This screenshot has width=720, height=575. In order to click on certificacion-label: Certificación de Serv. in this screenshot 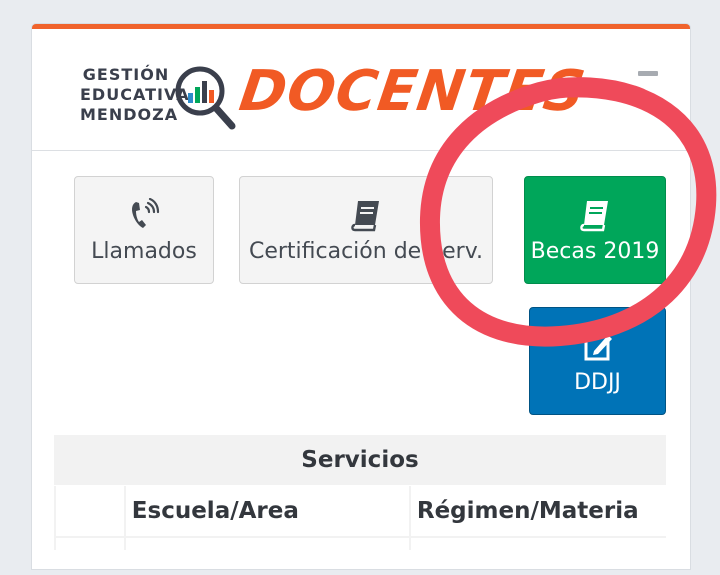, I will do `click(366, 251)`.